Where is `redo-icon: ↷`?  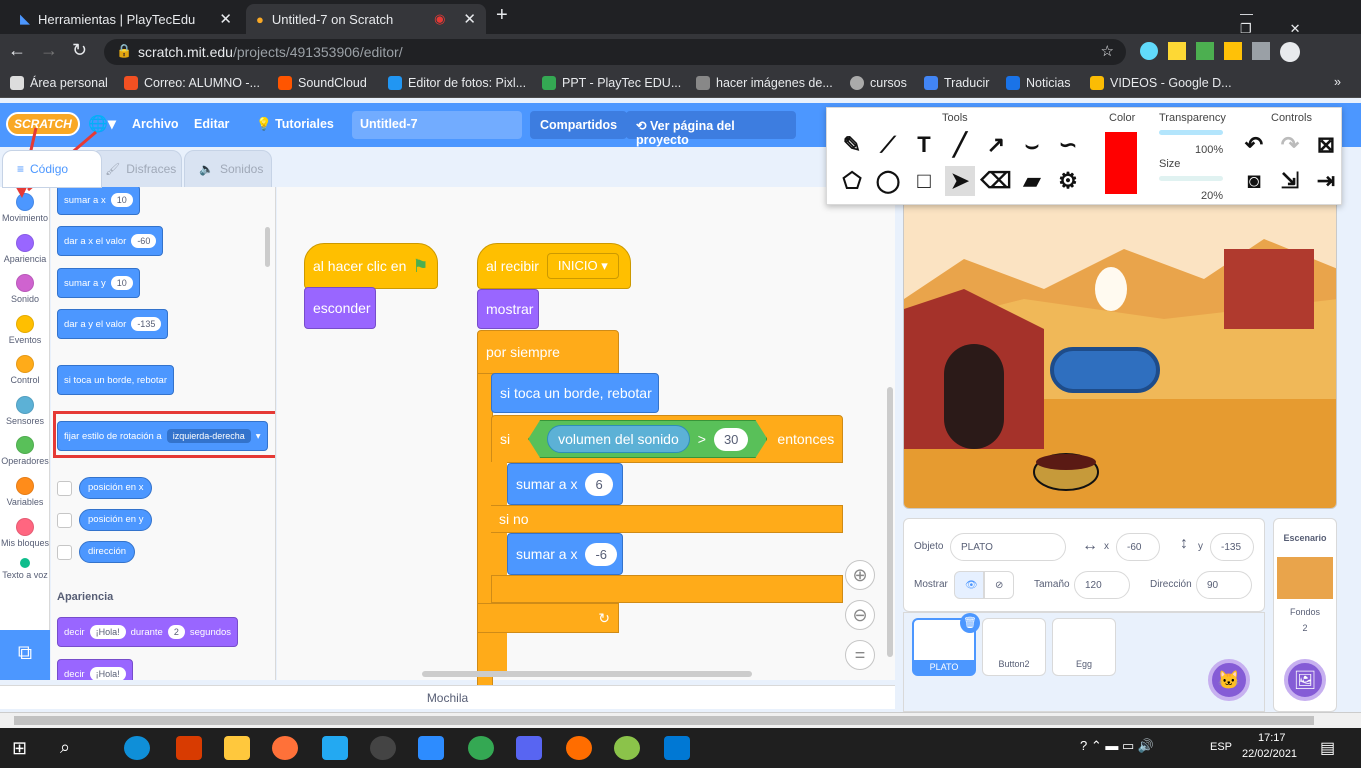
redo-icon: ↷ is located at coordinates (1290, 145).